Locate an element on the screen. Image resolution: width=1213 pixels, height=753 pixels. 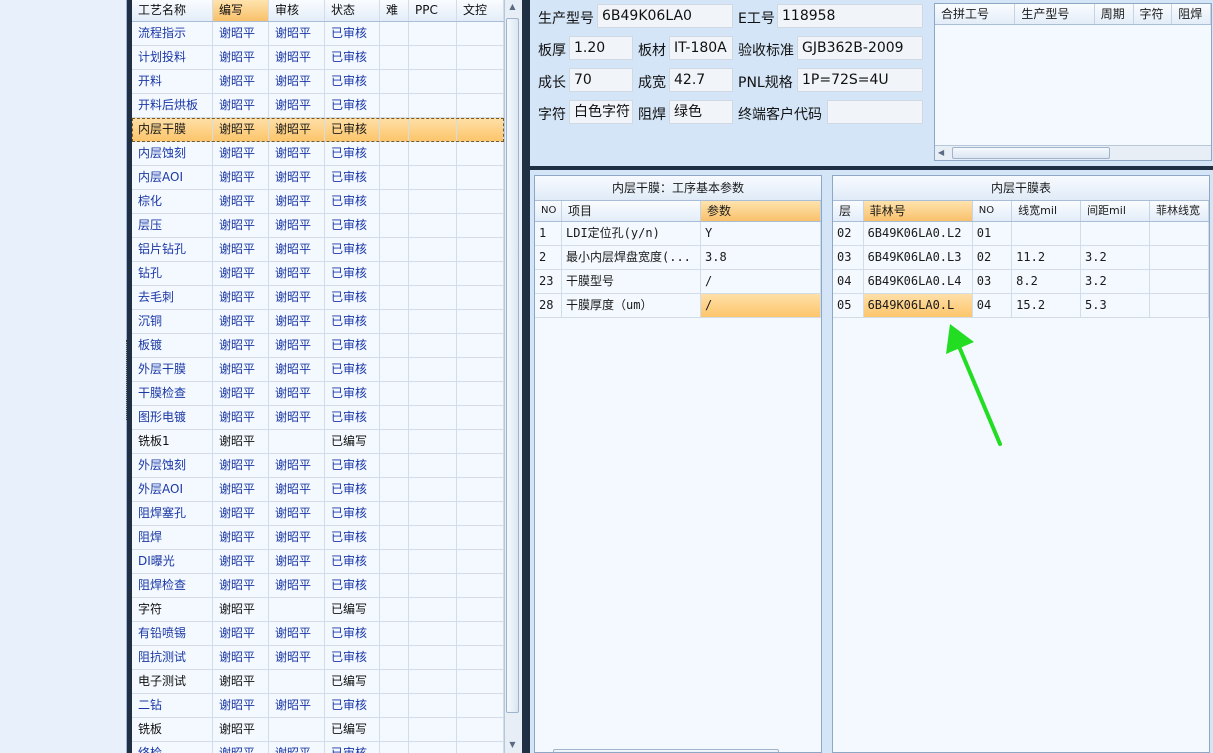
field-mask: 绿色 is located at coordinates (701, 112).